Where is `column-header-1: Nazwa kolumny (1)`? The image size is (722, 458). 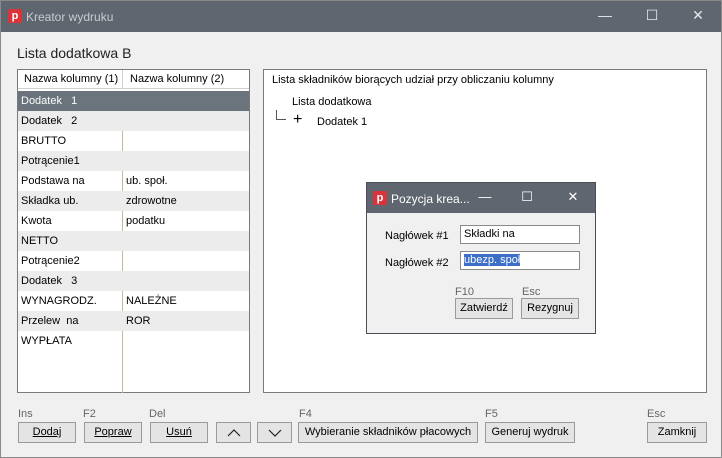 column-header-1: Nazwa kolumny (1) is located at coordinates (70, 79).